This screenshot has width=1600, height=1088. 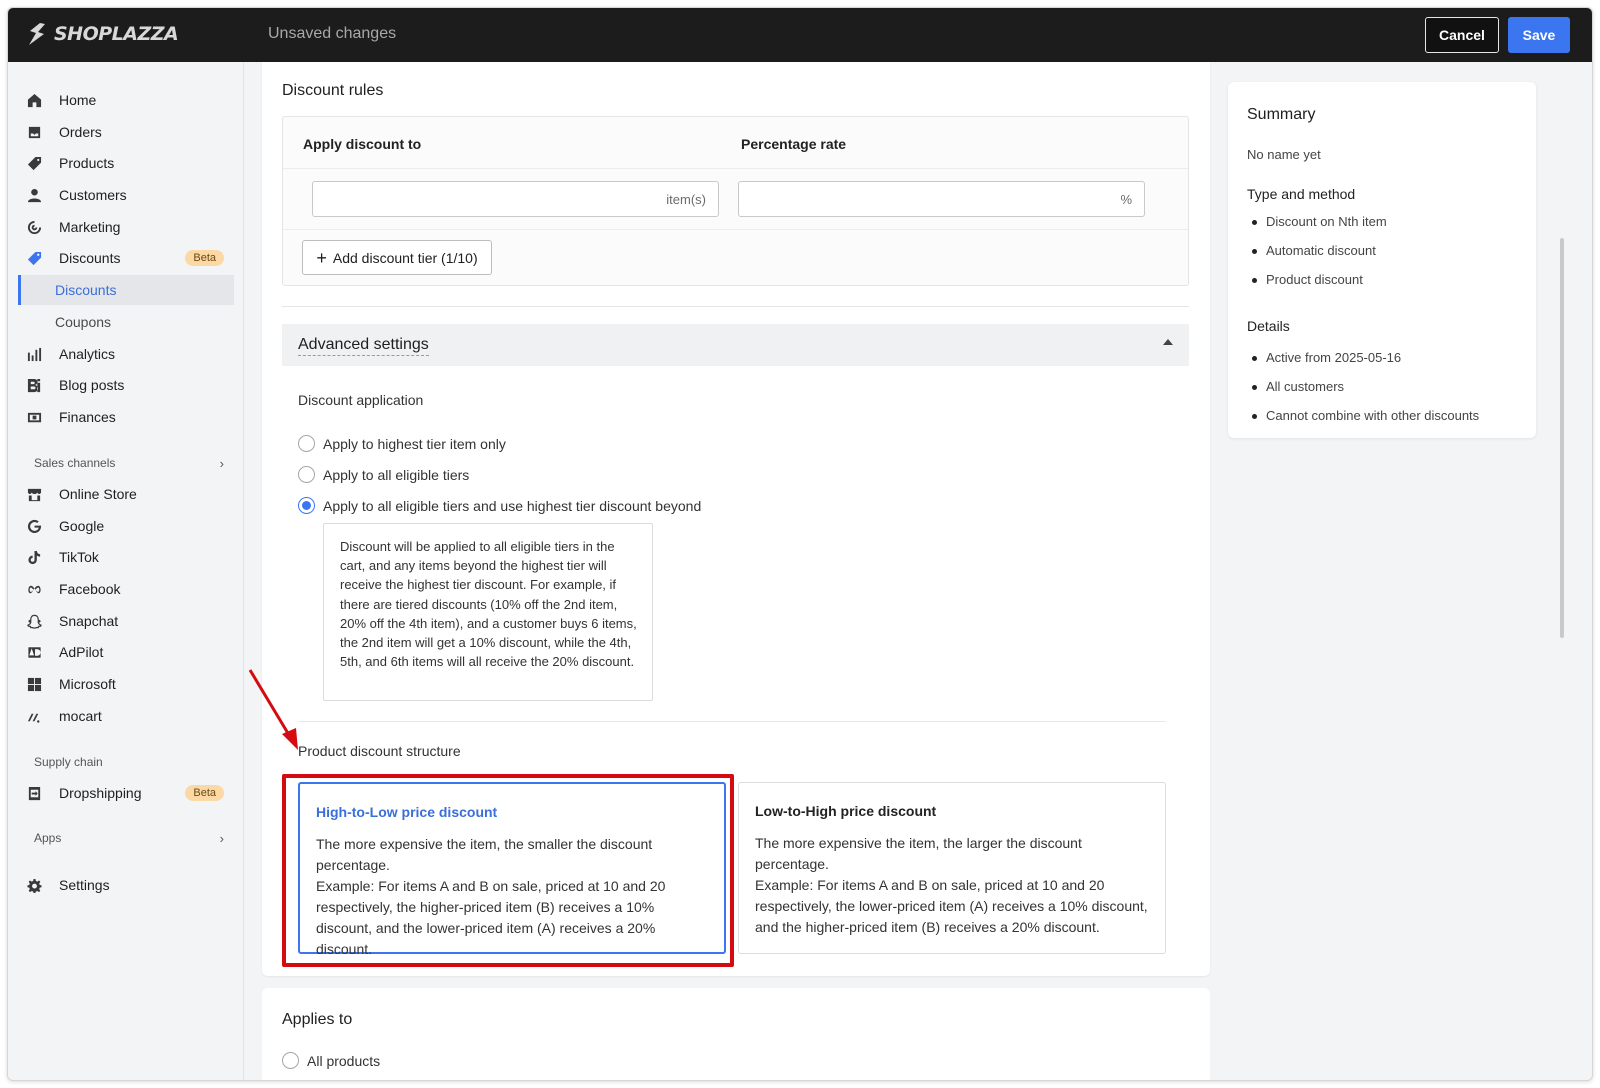 I want to click on apps-label: Apps, so click(x=48, y=838).